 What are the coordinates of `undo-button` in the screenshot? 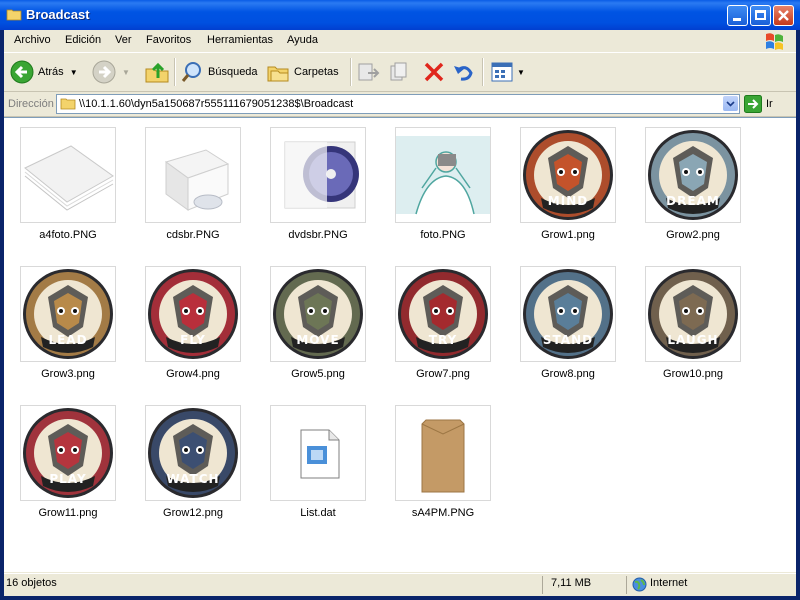 It's located at (464, 72).